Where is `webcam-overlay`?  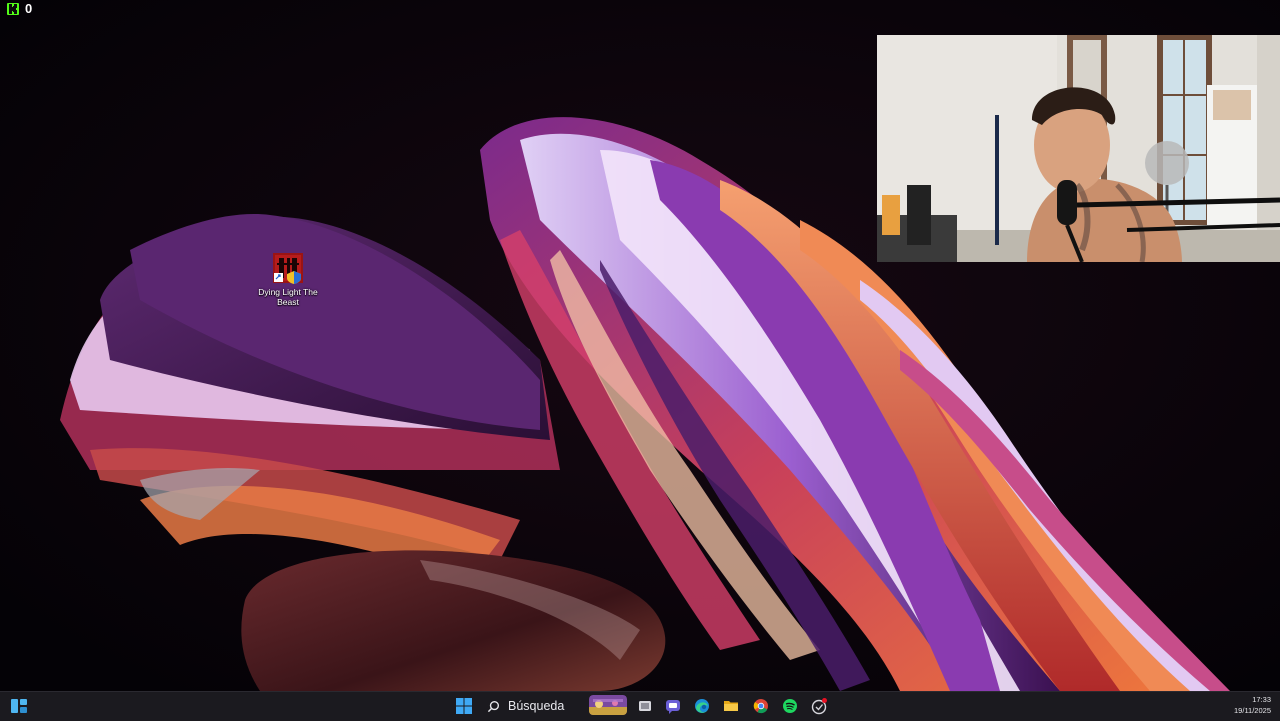
webcam-overlay is located at coordinates (1078, 148).